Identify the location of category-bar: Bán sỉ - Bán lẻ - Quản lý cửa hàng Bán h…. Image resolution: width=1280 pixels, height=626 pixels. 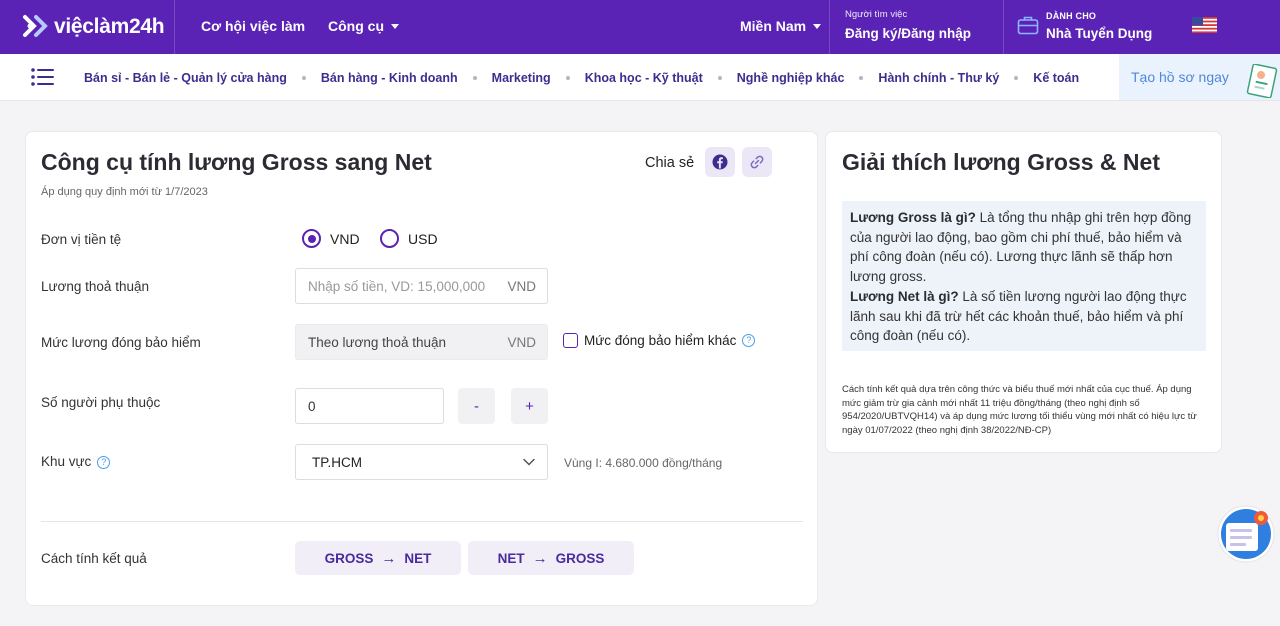
(640, 77).